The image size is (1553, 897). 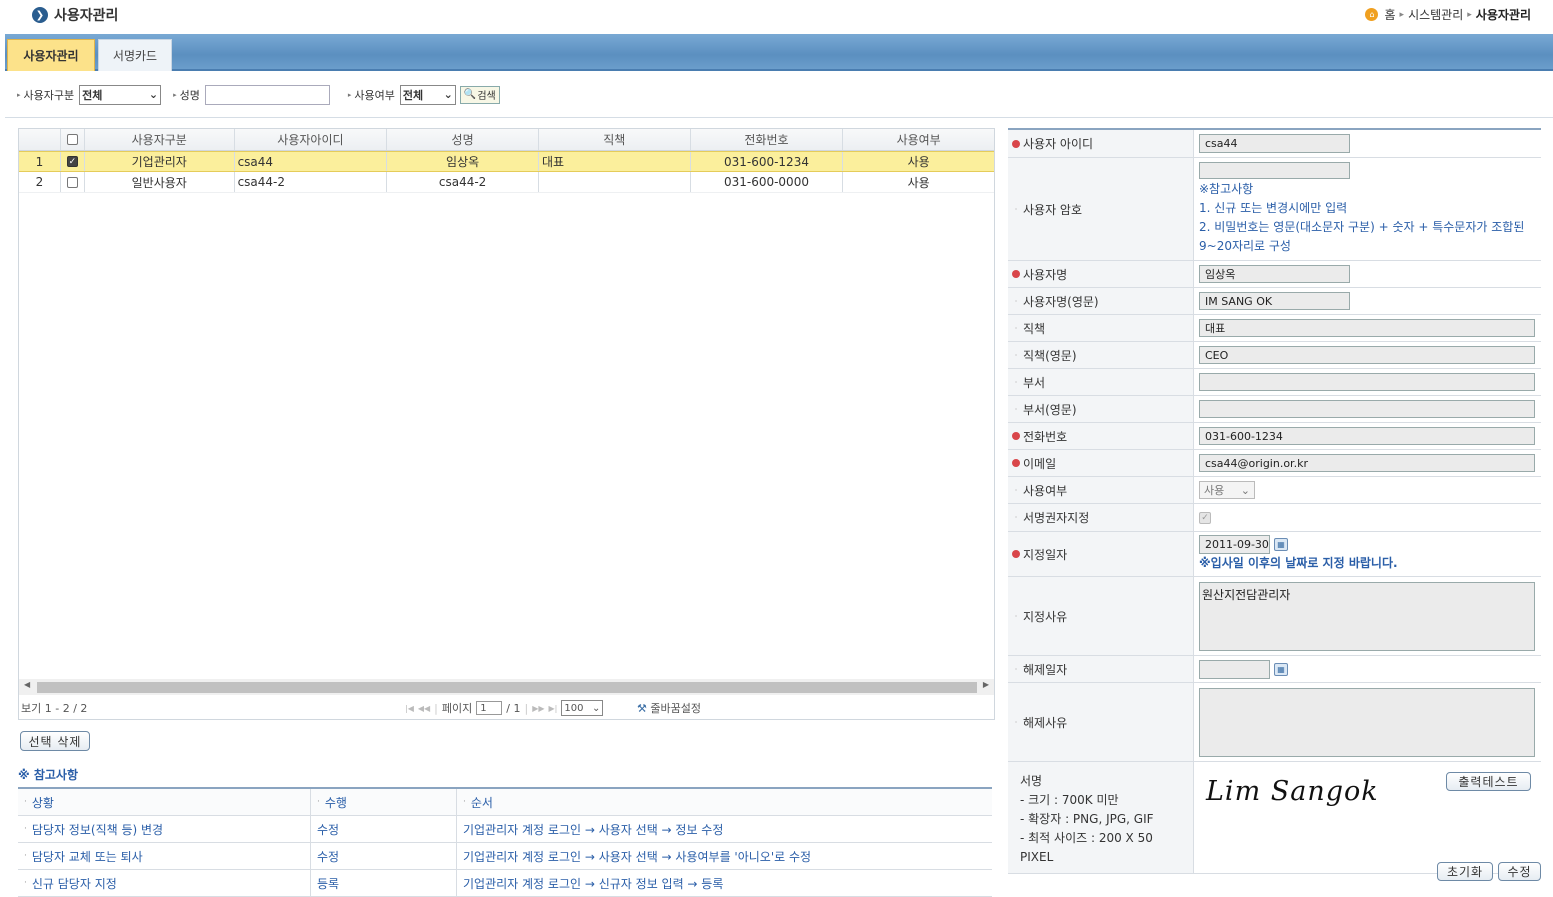 I want to click on cell-phone: 031-600-1234, so click(x=767, y=161).